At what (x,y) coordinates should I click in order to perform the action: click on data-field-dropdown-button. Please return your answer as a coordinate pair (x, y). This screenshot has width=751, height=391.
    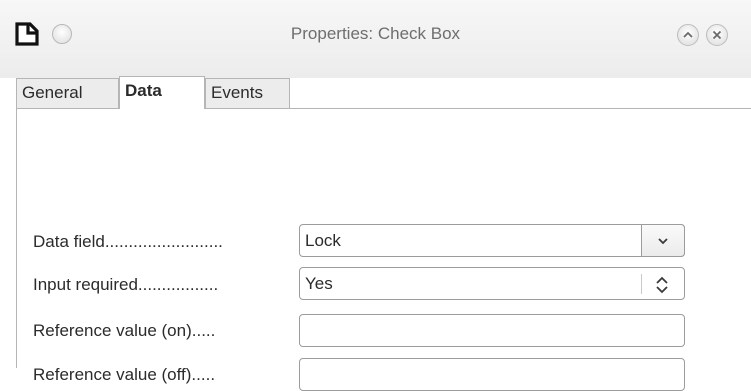
    Looking at the image, I should click on (663, 240).